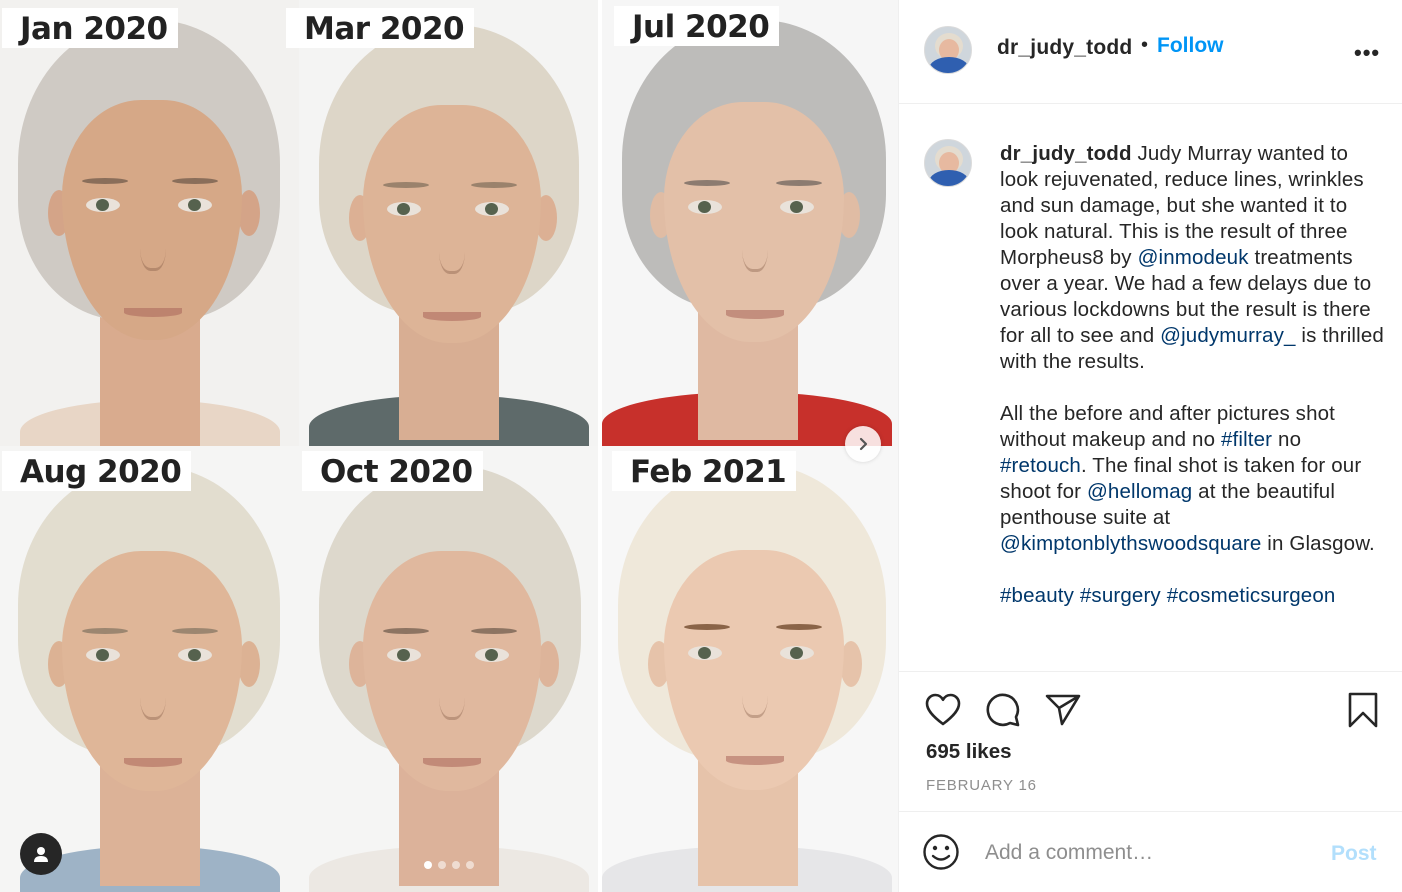  I want to click on like-button, so click(943, 710).